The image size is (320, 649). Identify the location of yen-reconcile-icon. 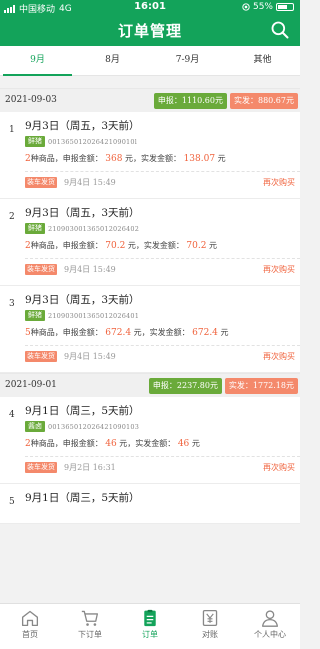
(210, 618).